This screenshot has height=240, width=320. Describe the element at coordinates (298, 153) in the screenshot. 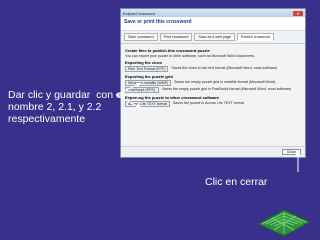

I see `arrow-right-head` at that location.